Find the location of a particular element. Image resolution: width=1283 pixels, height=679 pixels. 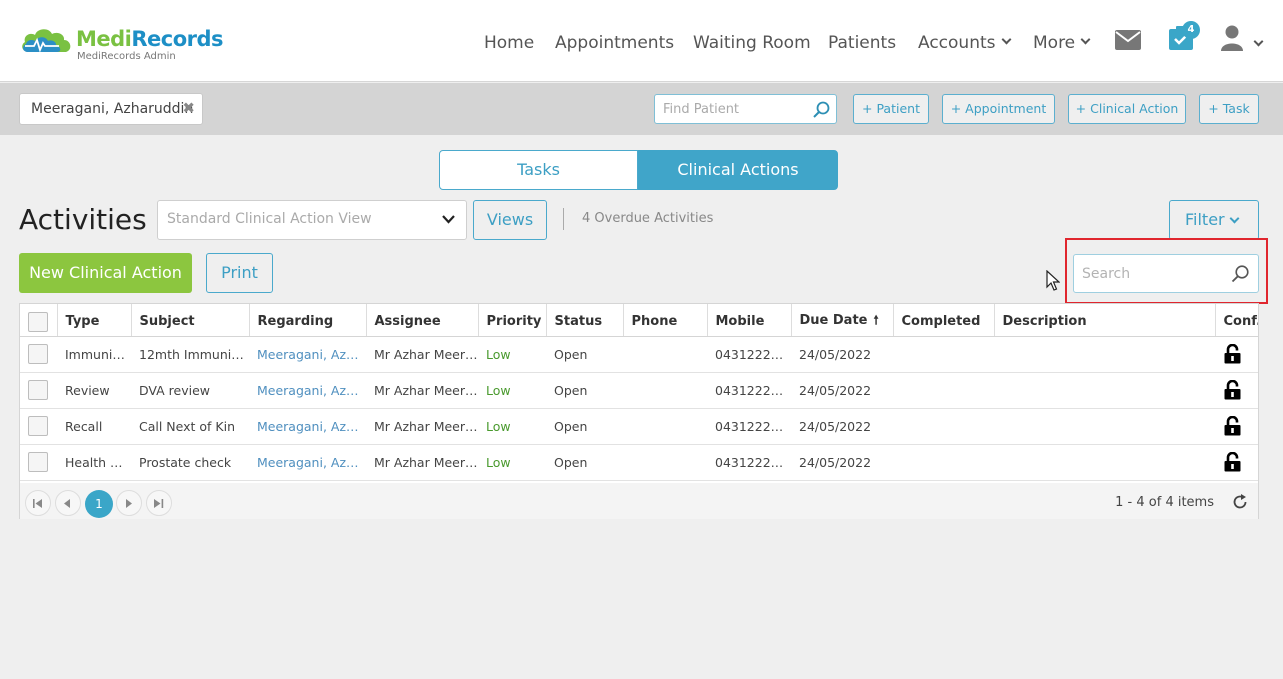

items-info: 1 - 4 of 4 items is located at coordinates (1164, 502).